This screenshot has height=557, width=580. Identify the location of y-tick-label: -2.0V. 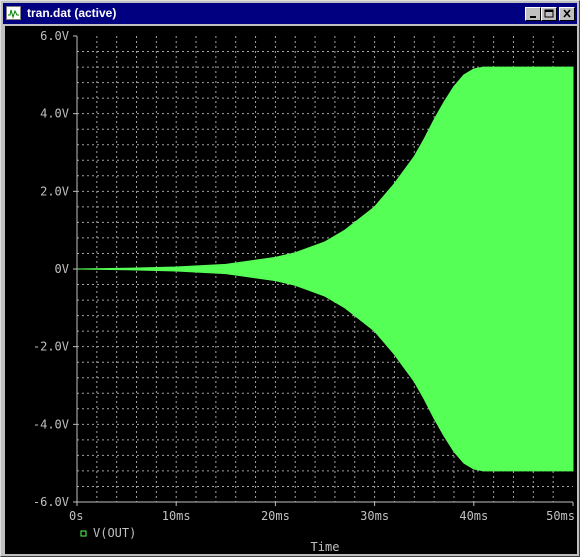
(51, 347).